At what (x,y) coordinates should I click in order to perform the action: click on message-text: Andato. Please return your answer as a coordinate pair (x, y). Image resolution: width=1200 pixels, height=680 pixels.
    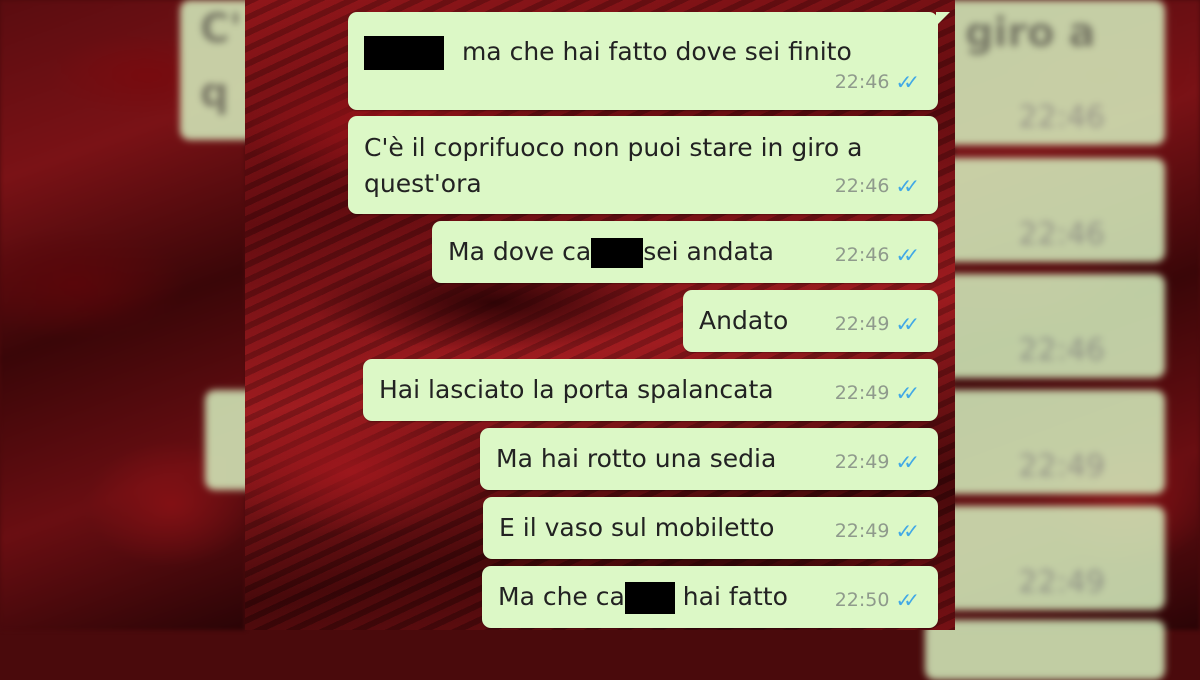
    Looking at the image, I should click on (744, 320).